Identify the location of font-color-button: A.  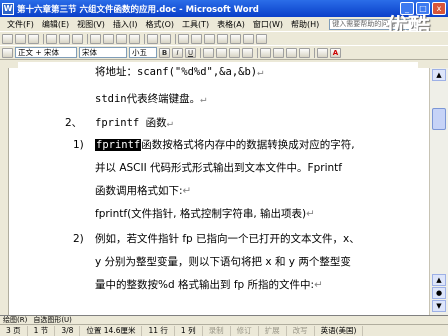
(335, 52).